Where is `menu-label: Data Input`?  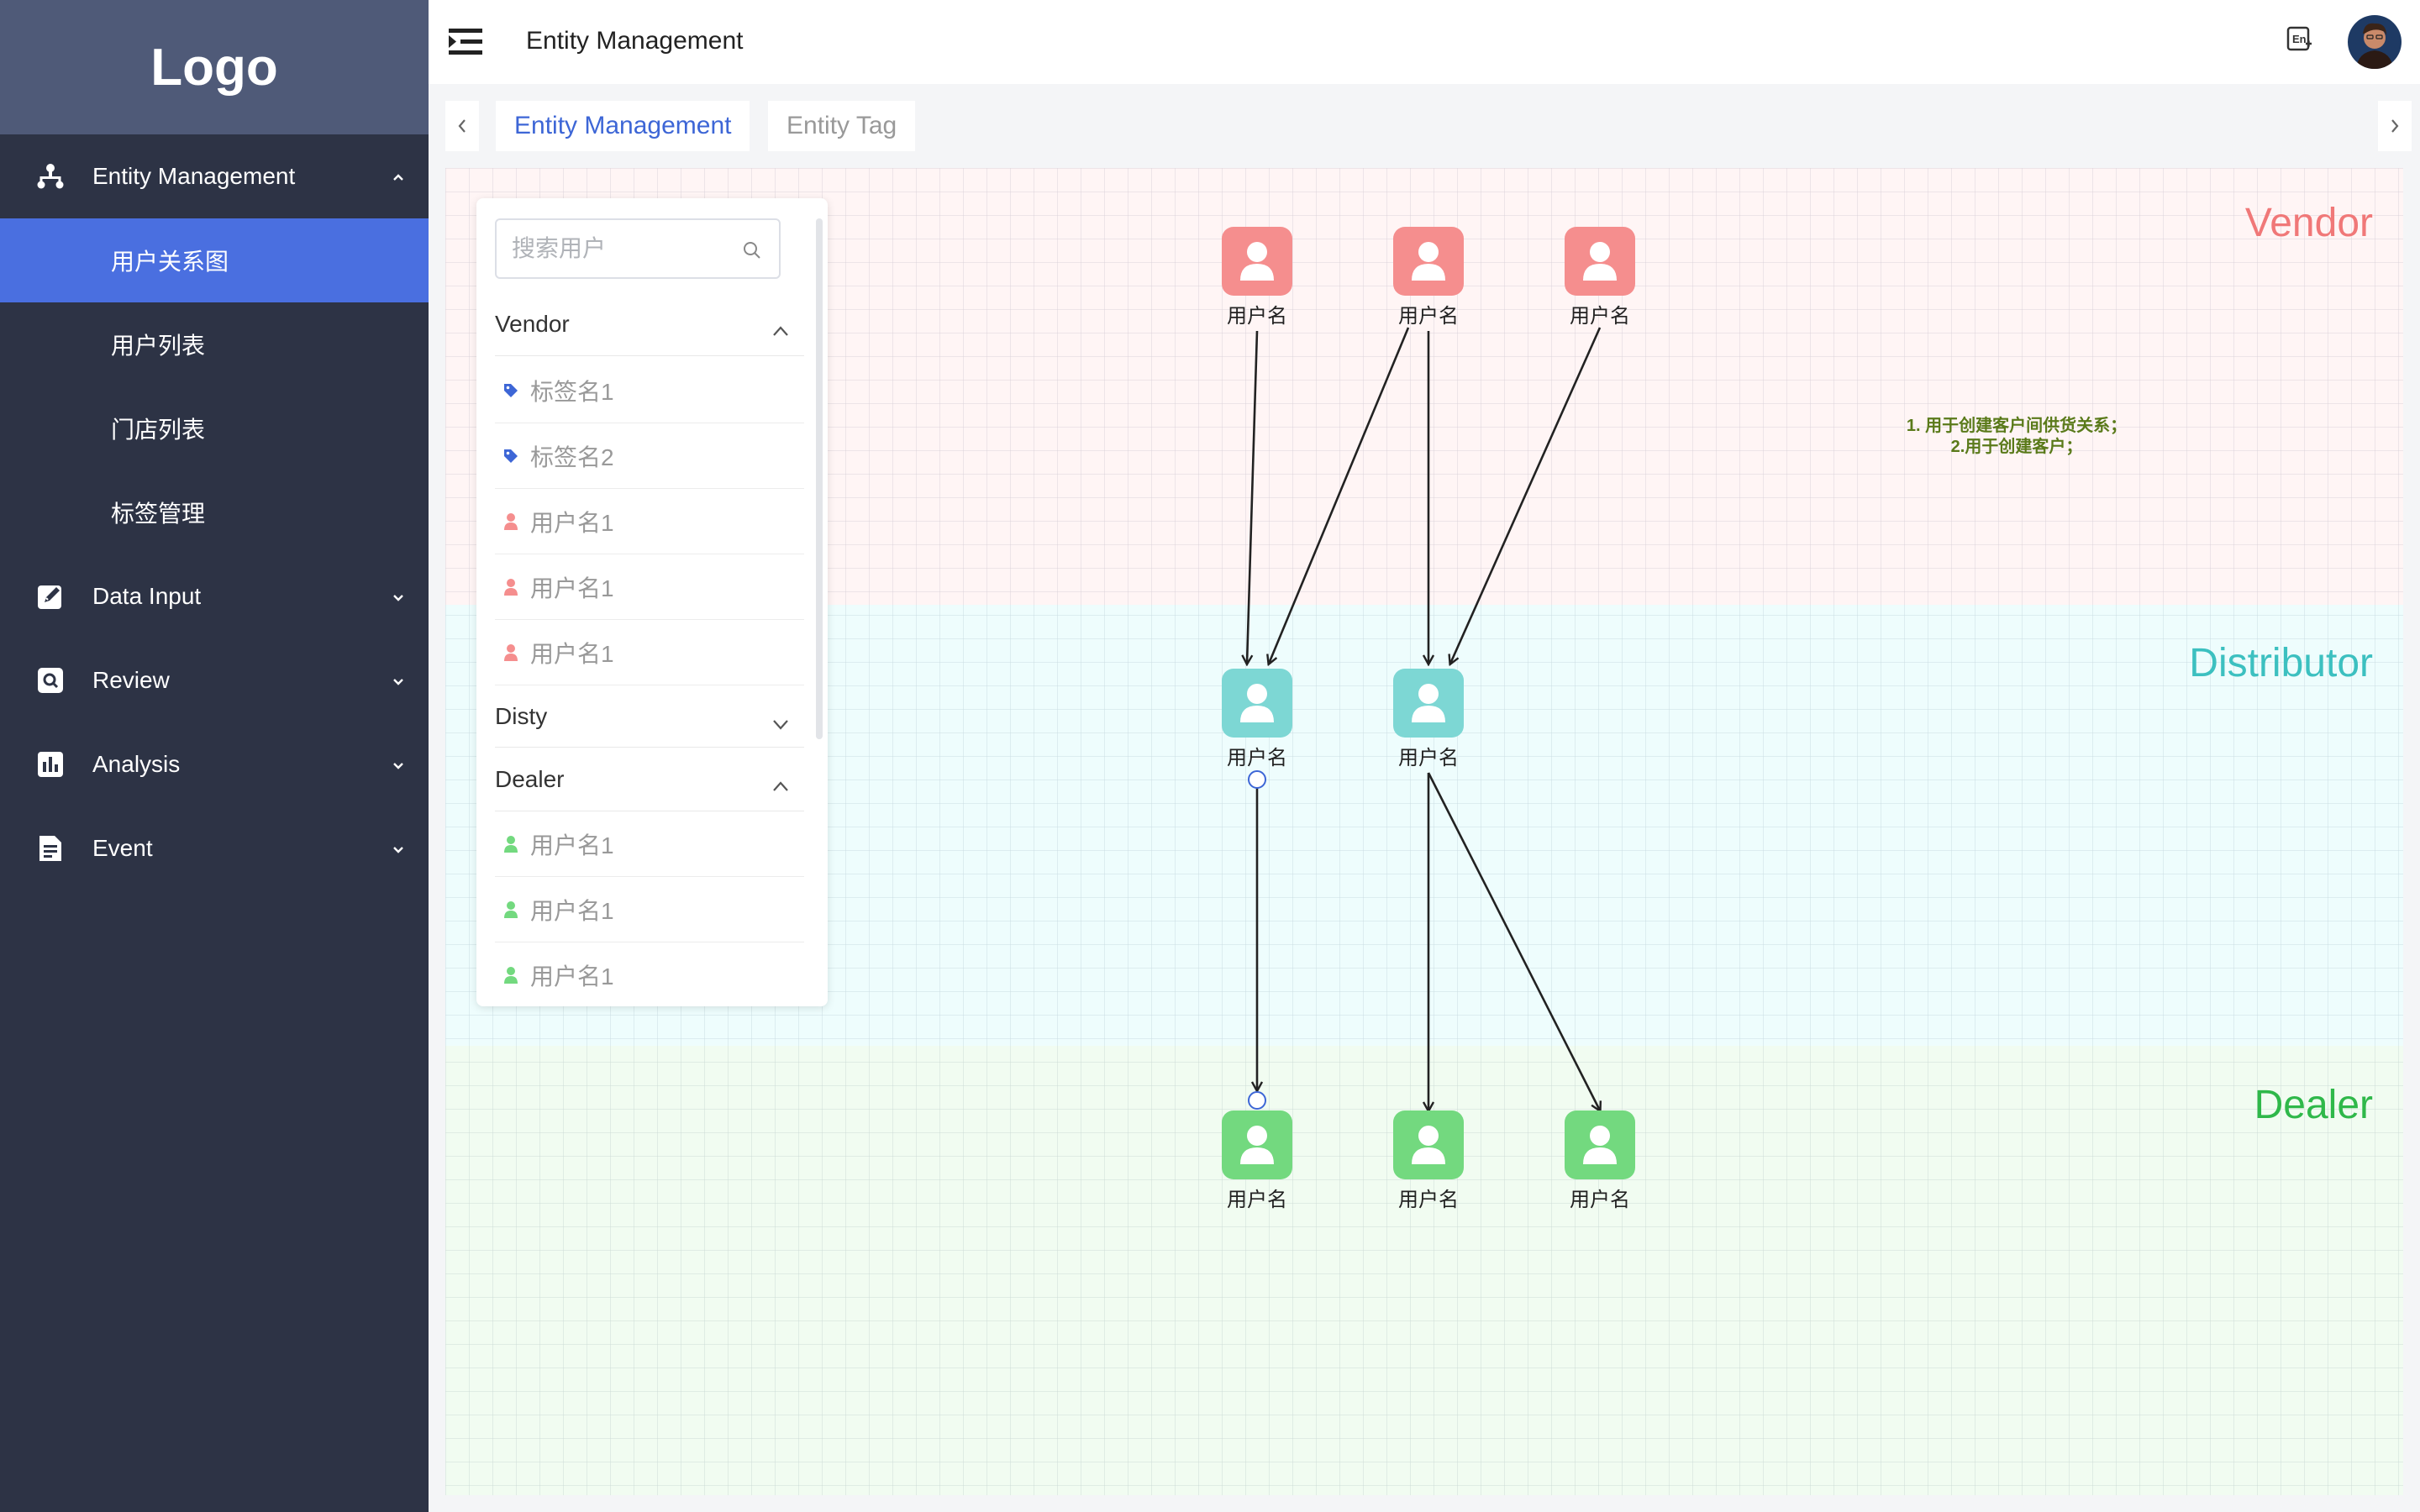
menu-label: Data Input is located at coordinates (147, 596).